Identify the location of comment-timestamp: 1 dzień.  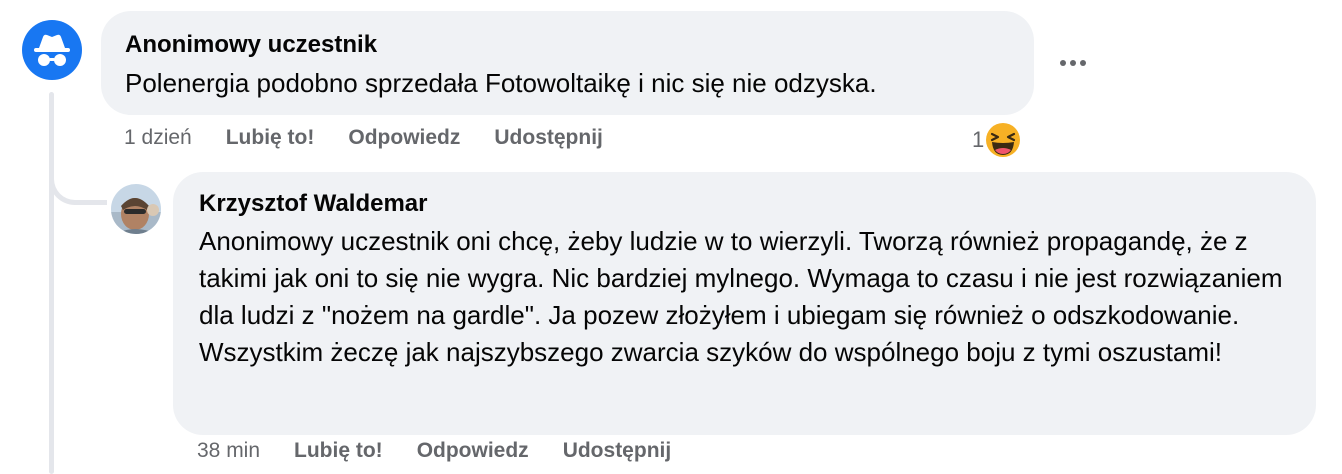
(158, 138).